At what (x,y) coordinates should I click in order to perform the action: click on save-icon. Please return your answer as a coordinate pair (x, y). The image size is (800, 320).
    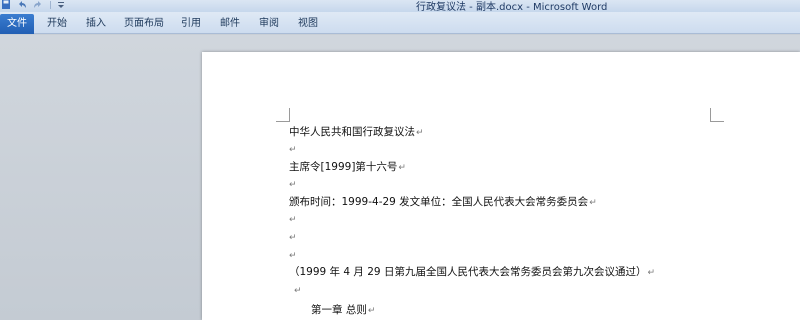
    Looking at the image, I should click on (6, 5).